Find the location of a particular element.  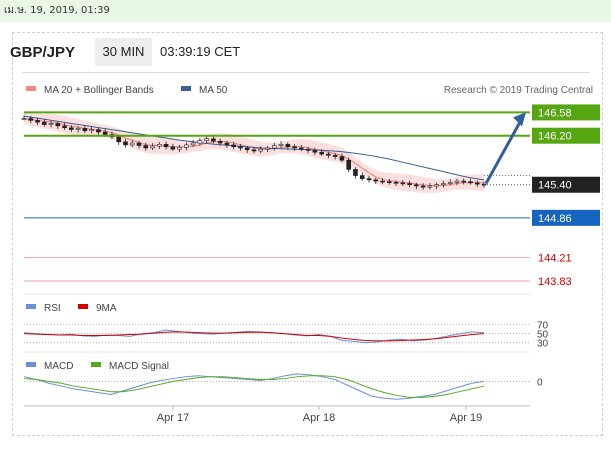

ma50-legend-swatch is located at coordinates (186, 88).